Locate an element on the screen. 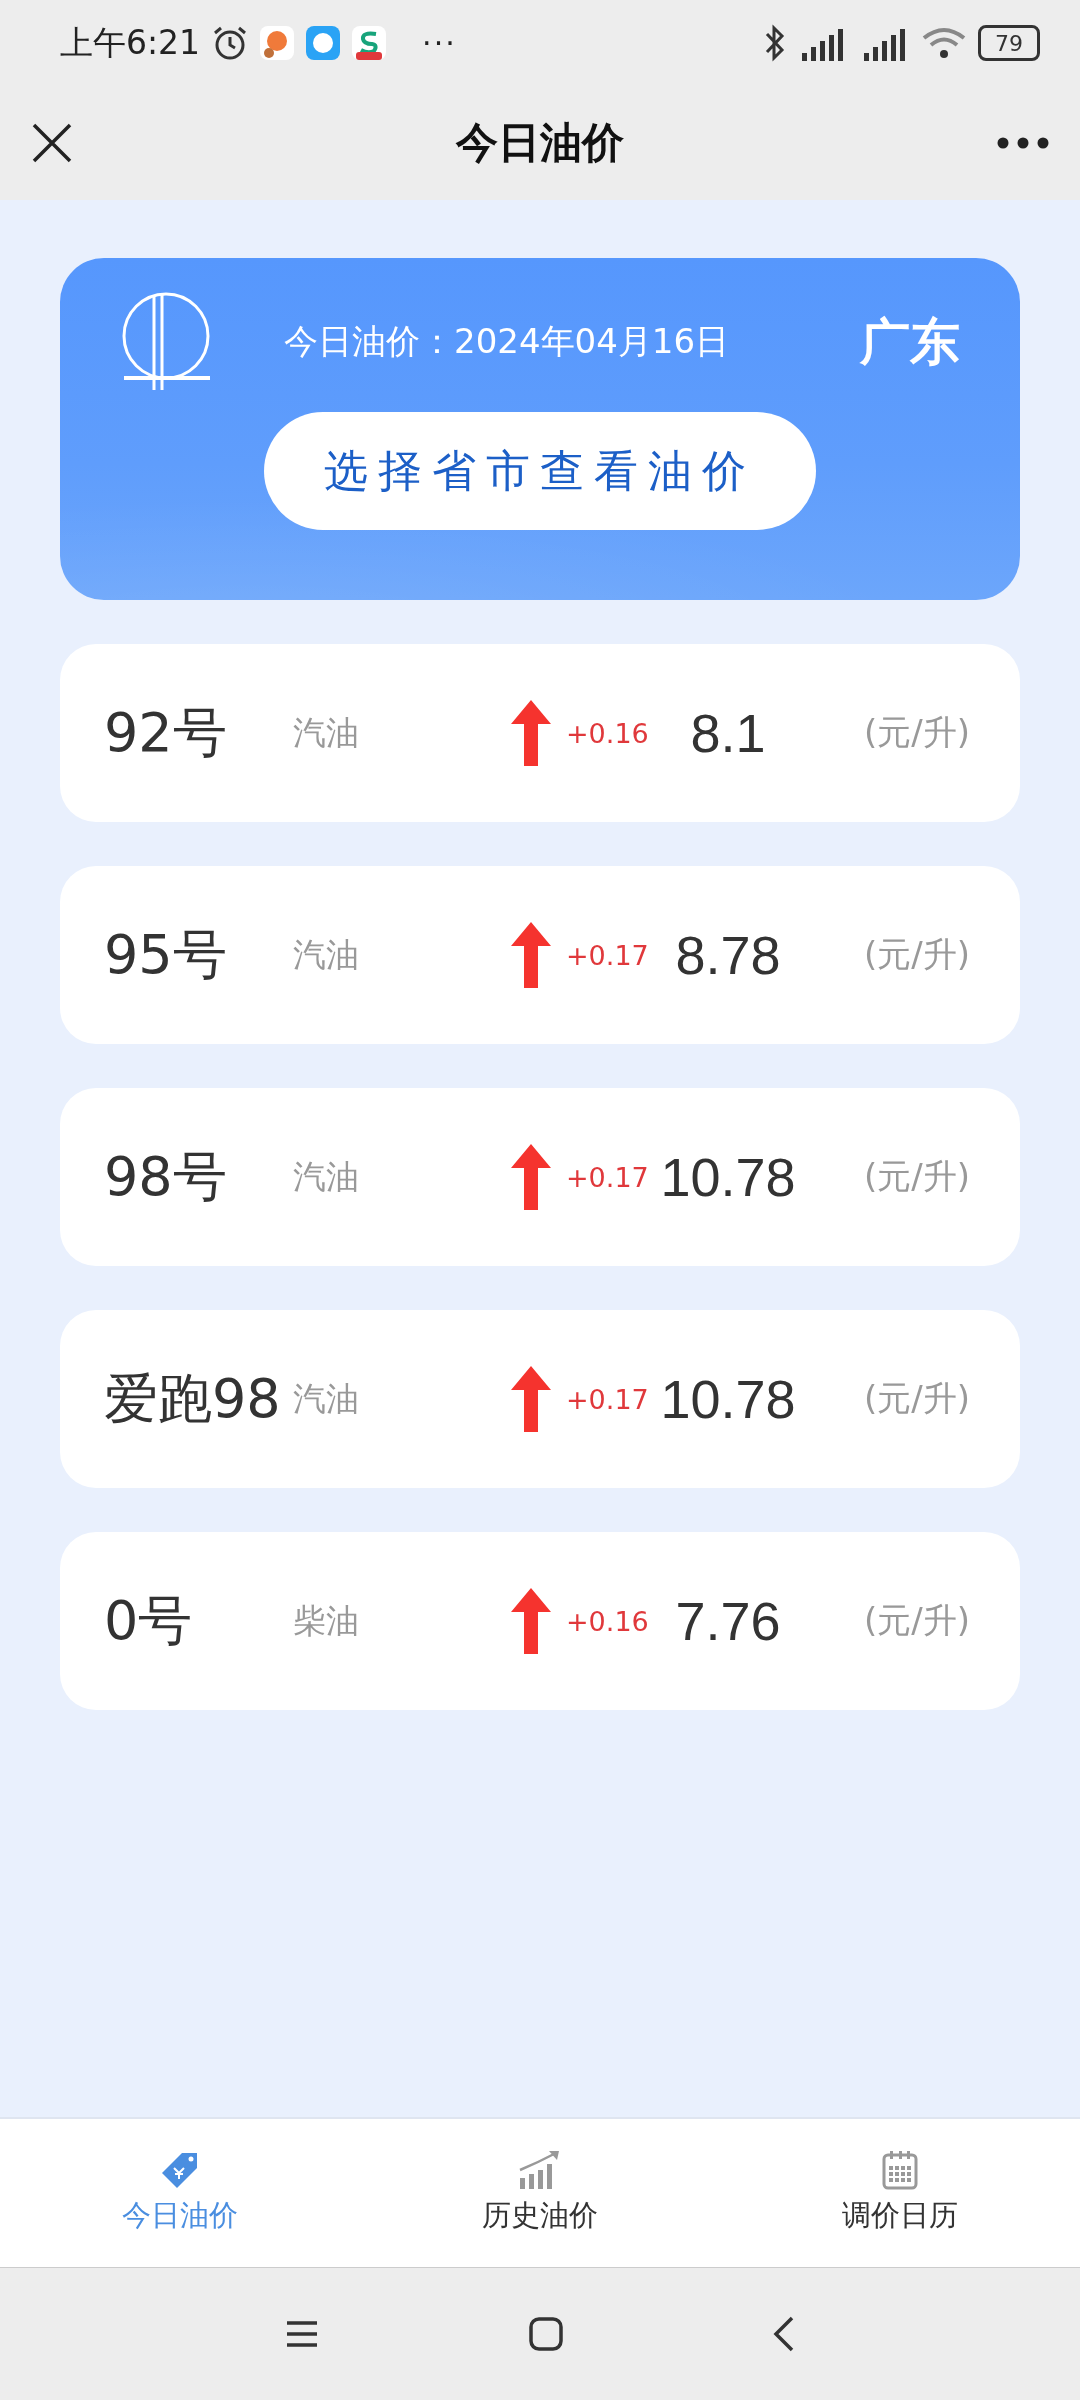 The width and height of the screenshot is (1080, 2400). back-icon is located at coordinates (784, 2334).